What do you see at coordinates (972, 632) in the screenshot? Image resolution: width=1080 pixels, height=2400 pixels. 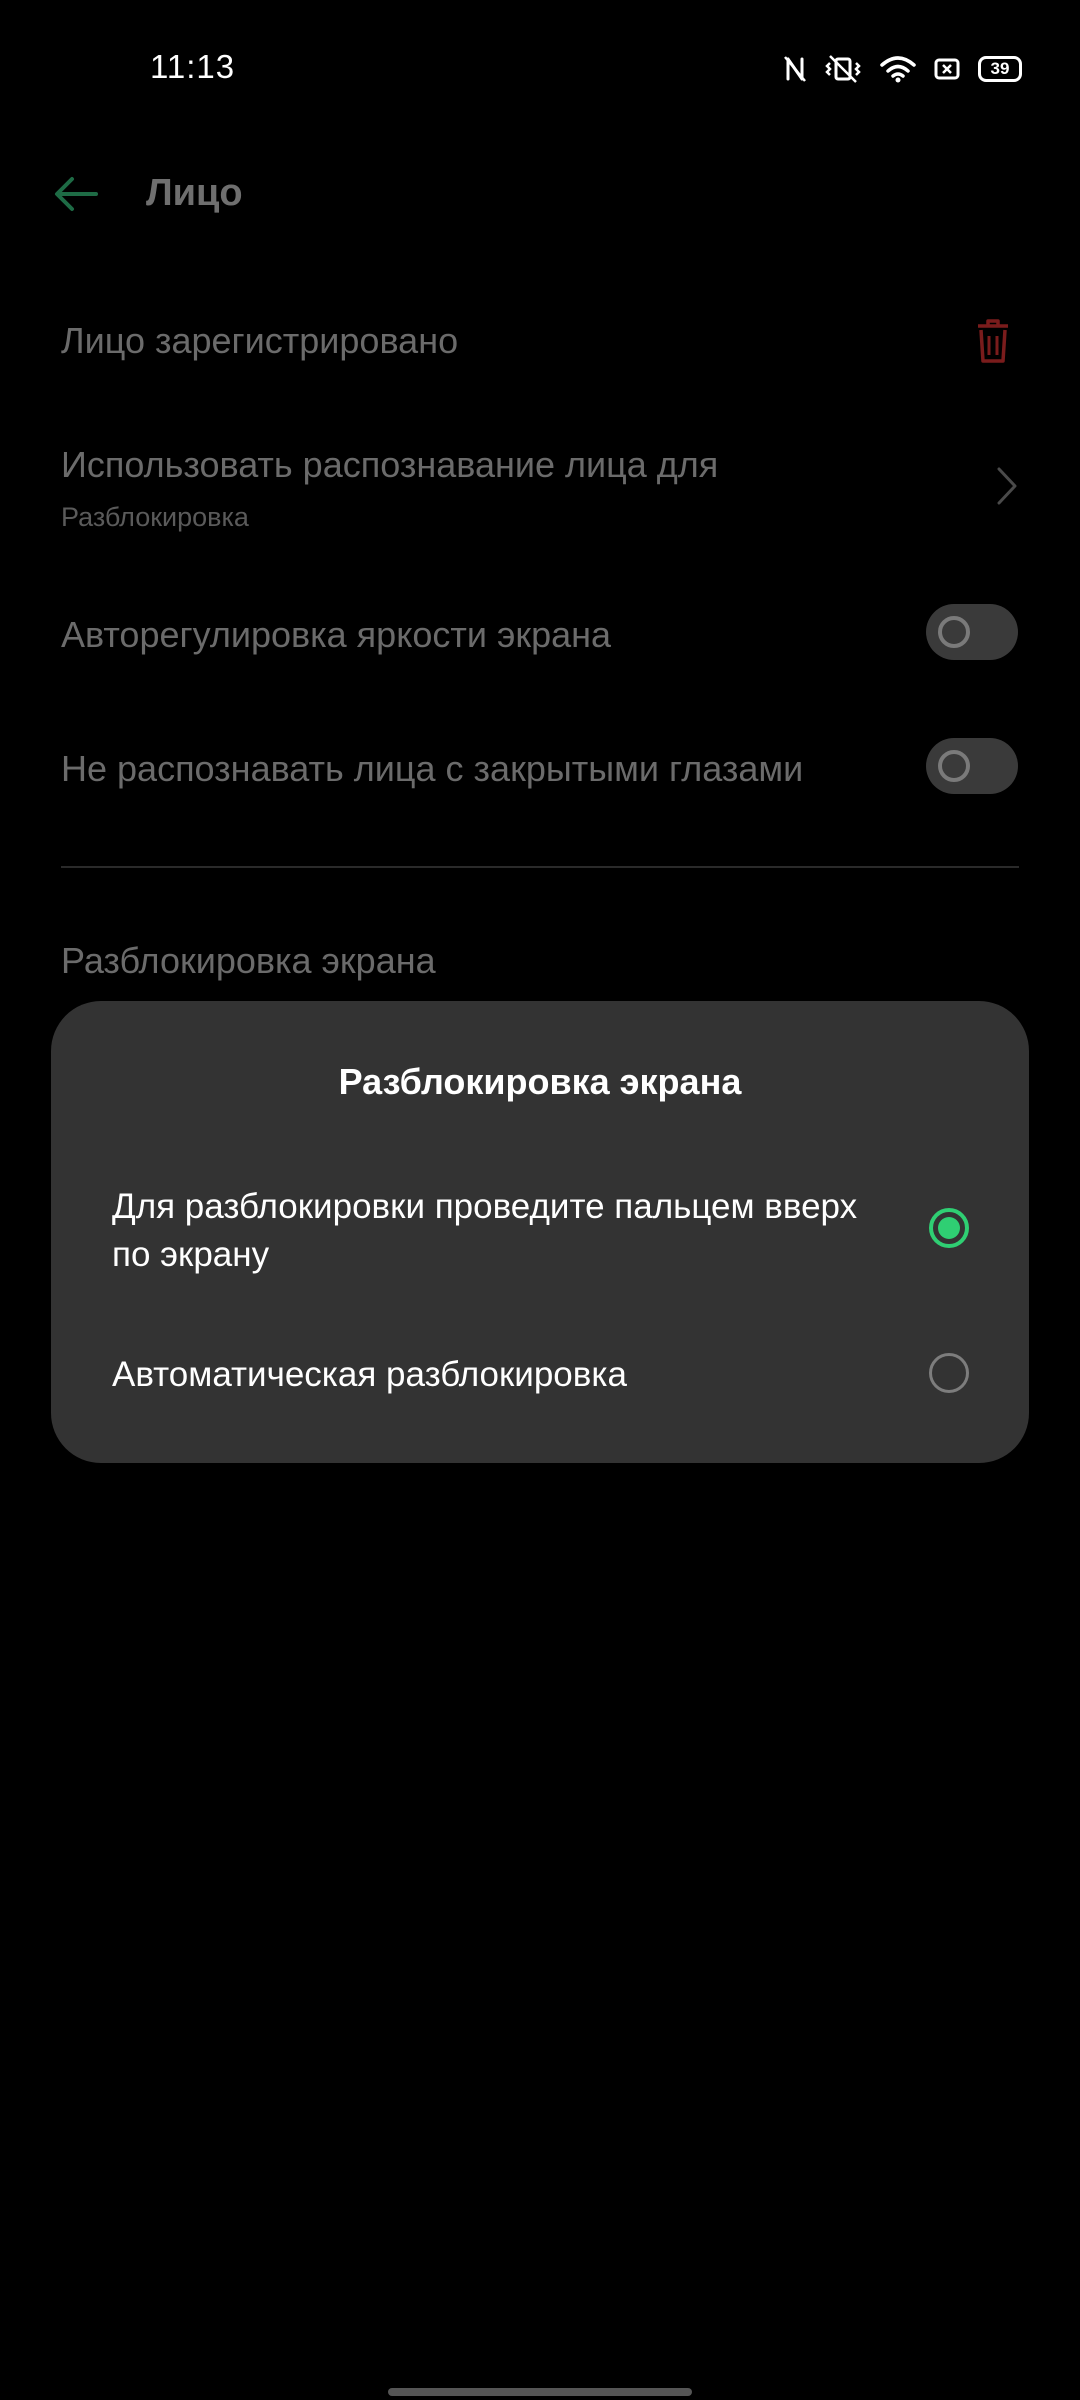 I see `auto-brightness-toggle` at bounding box center [972, 632].